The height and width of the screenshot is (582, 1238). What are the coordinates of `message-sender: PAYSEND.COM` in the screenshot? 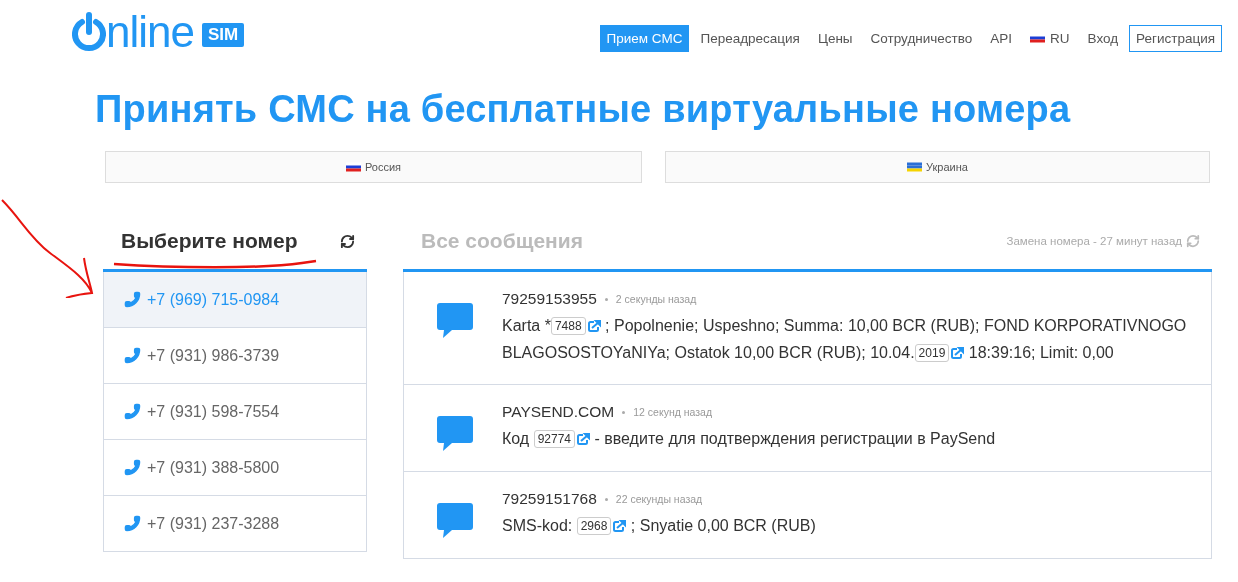 It's located at (558, 412).